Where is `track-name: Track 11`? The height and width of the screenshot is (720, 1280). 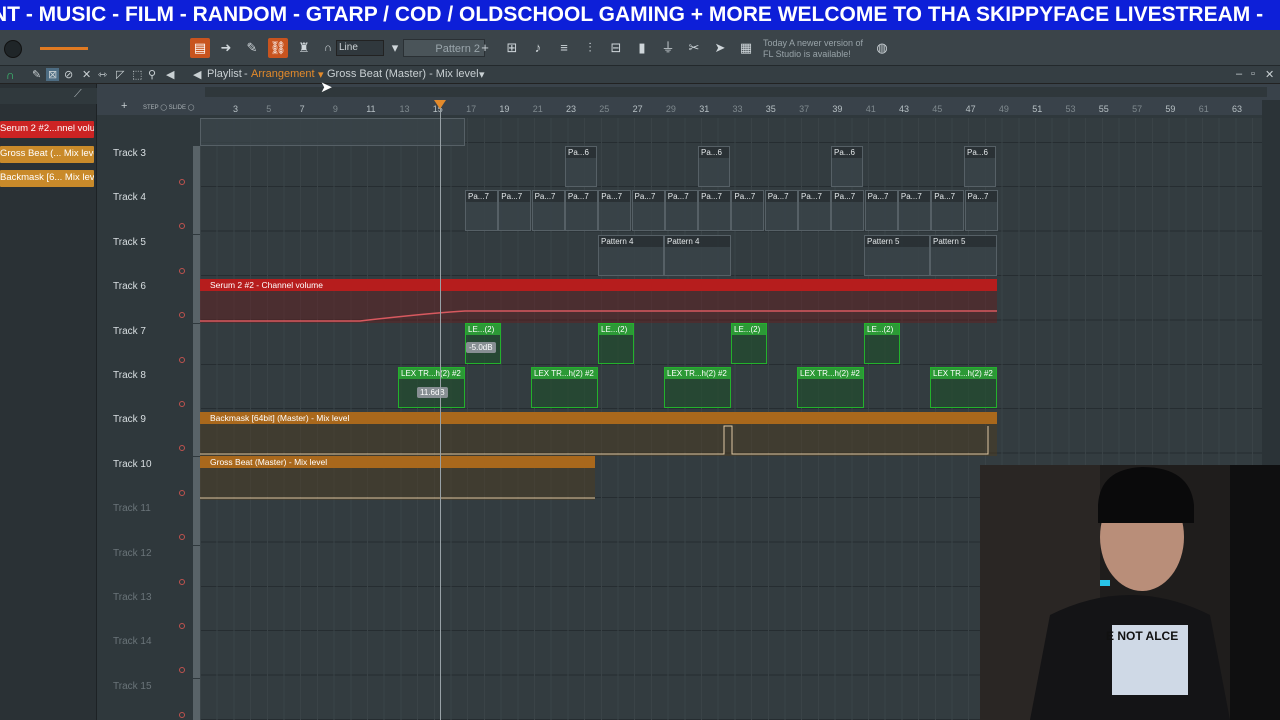
track-name: Track 11 is located at coordinates (132, 508).